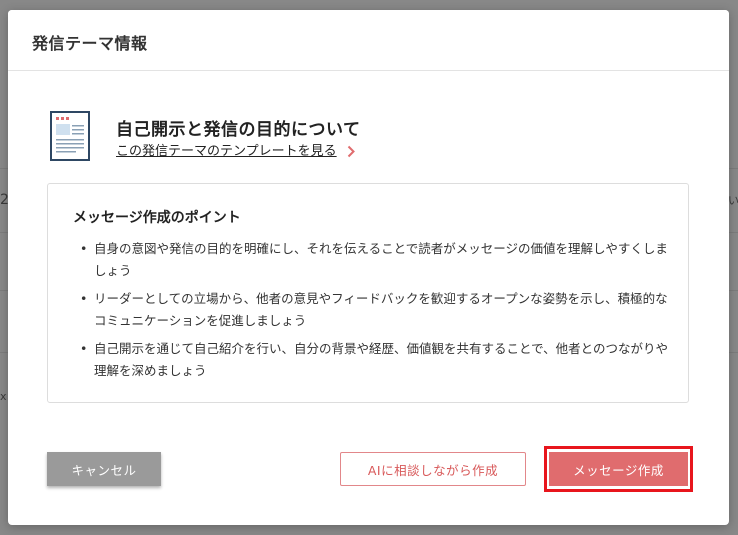 The height and width of the screenshot is (535, 738). I want to click on document-icon, so click(70, 136).